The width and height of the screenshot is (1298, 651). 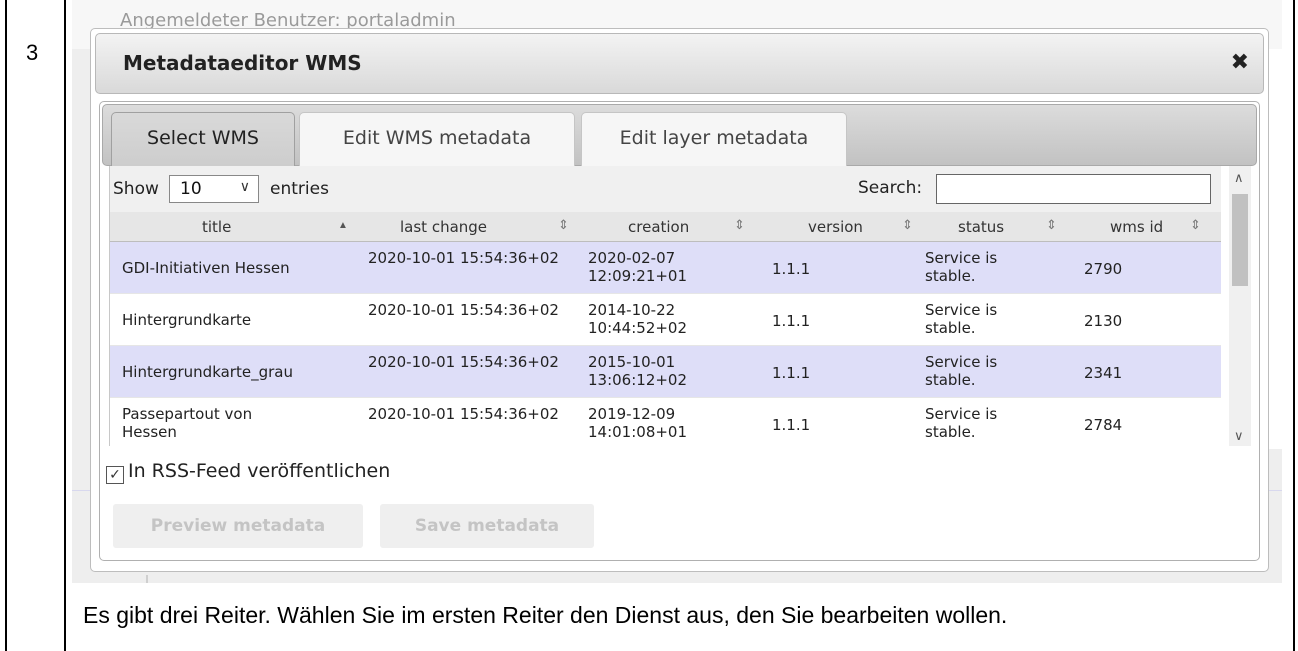 I want to click on column-header-status: status, so click(x=981, y=227).